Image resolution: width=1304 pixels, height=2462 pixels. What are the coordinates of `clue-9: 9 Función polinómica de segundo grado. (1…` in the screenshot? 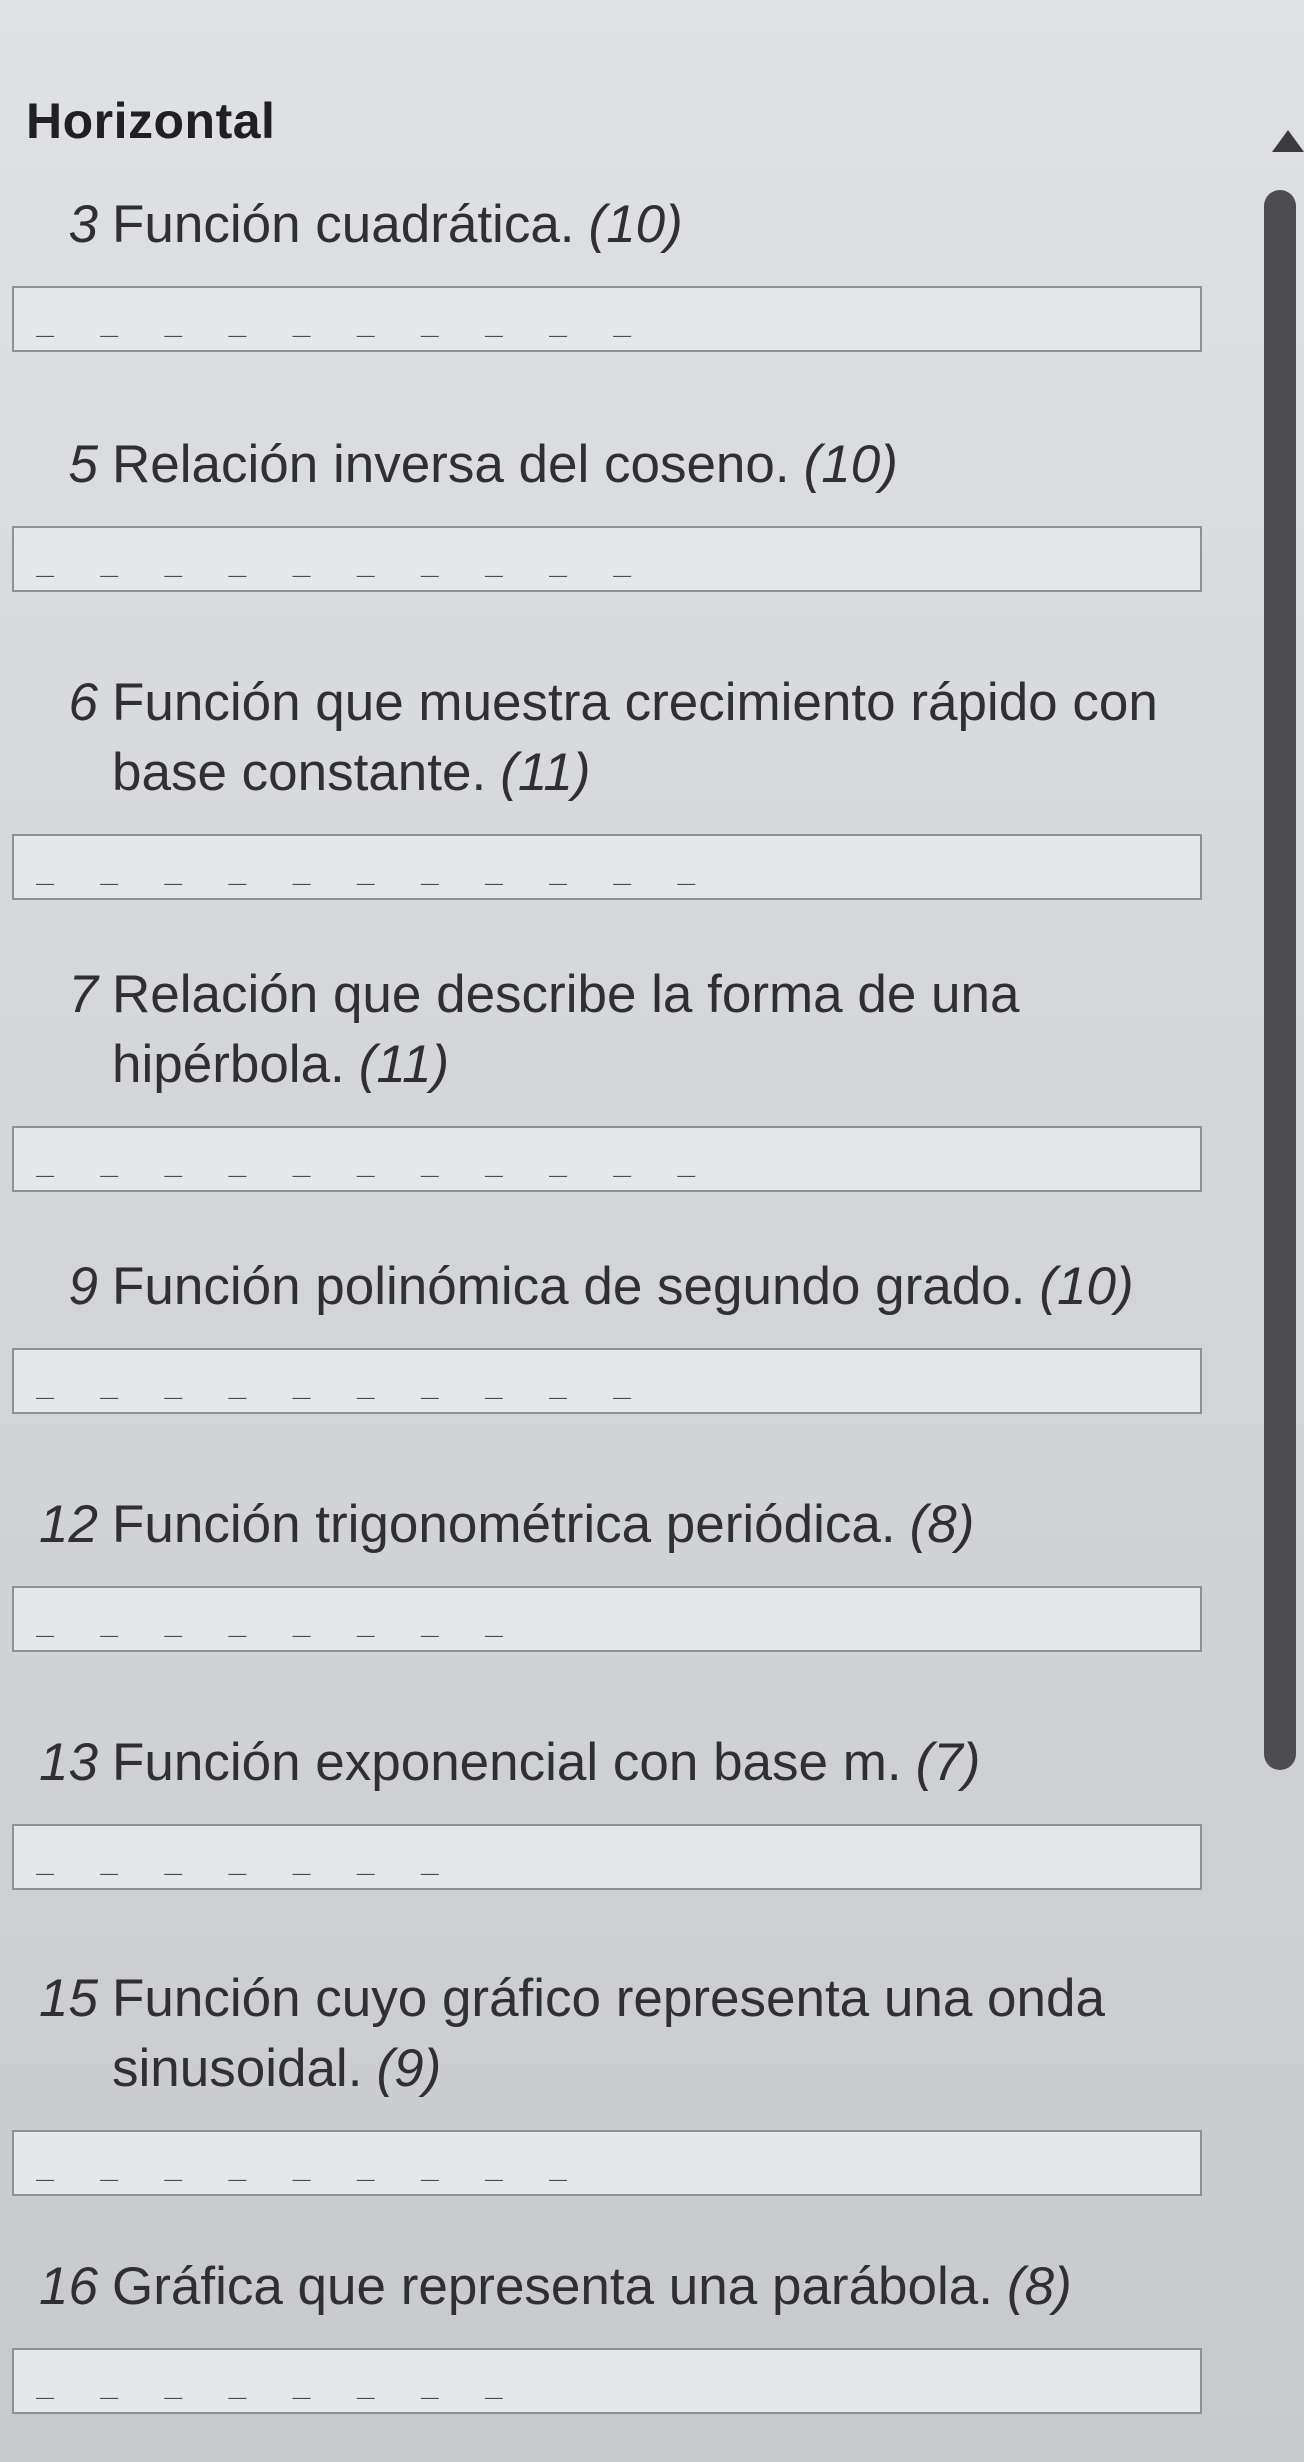 It's located at (613, 1333).